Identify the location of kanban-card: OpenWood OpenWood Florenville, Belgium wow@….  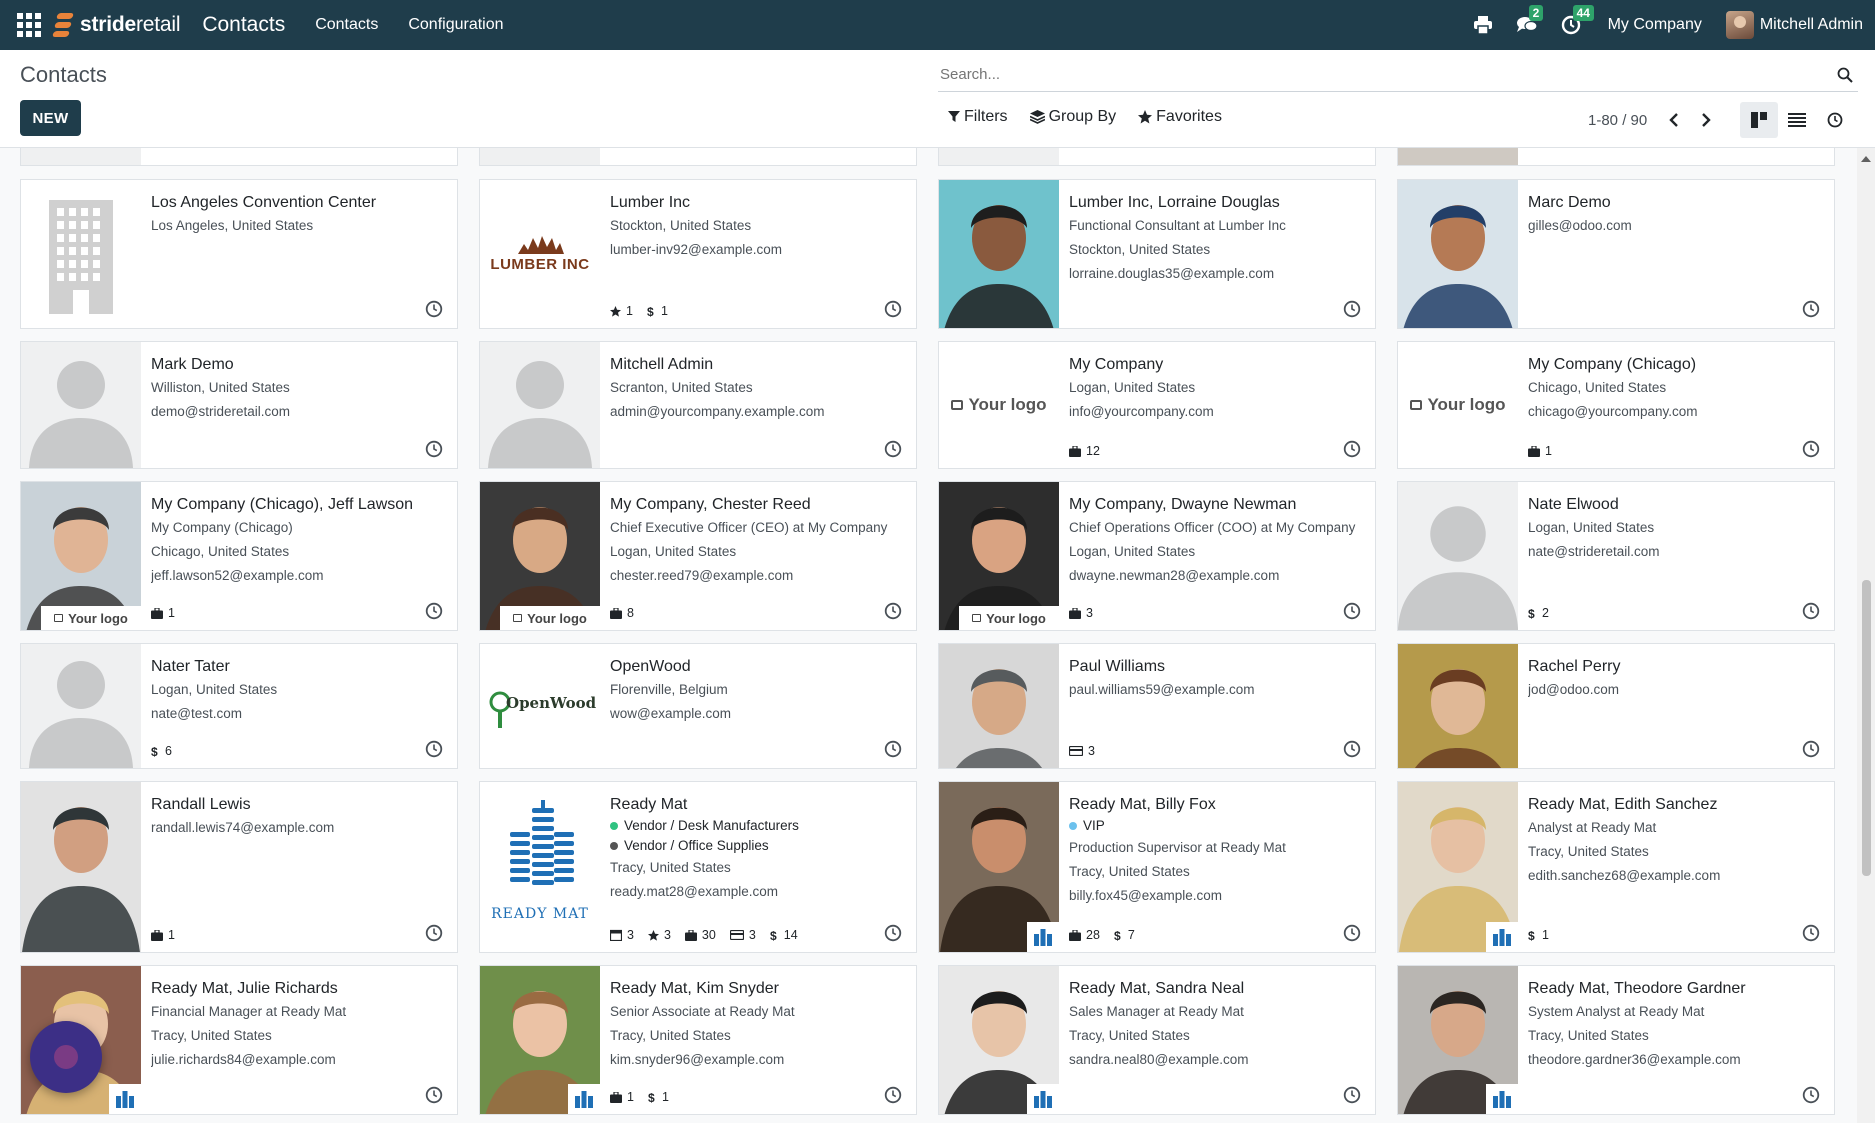
(698, 706).